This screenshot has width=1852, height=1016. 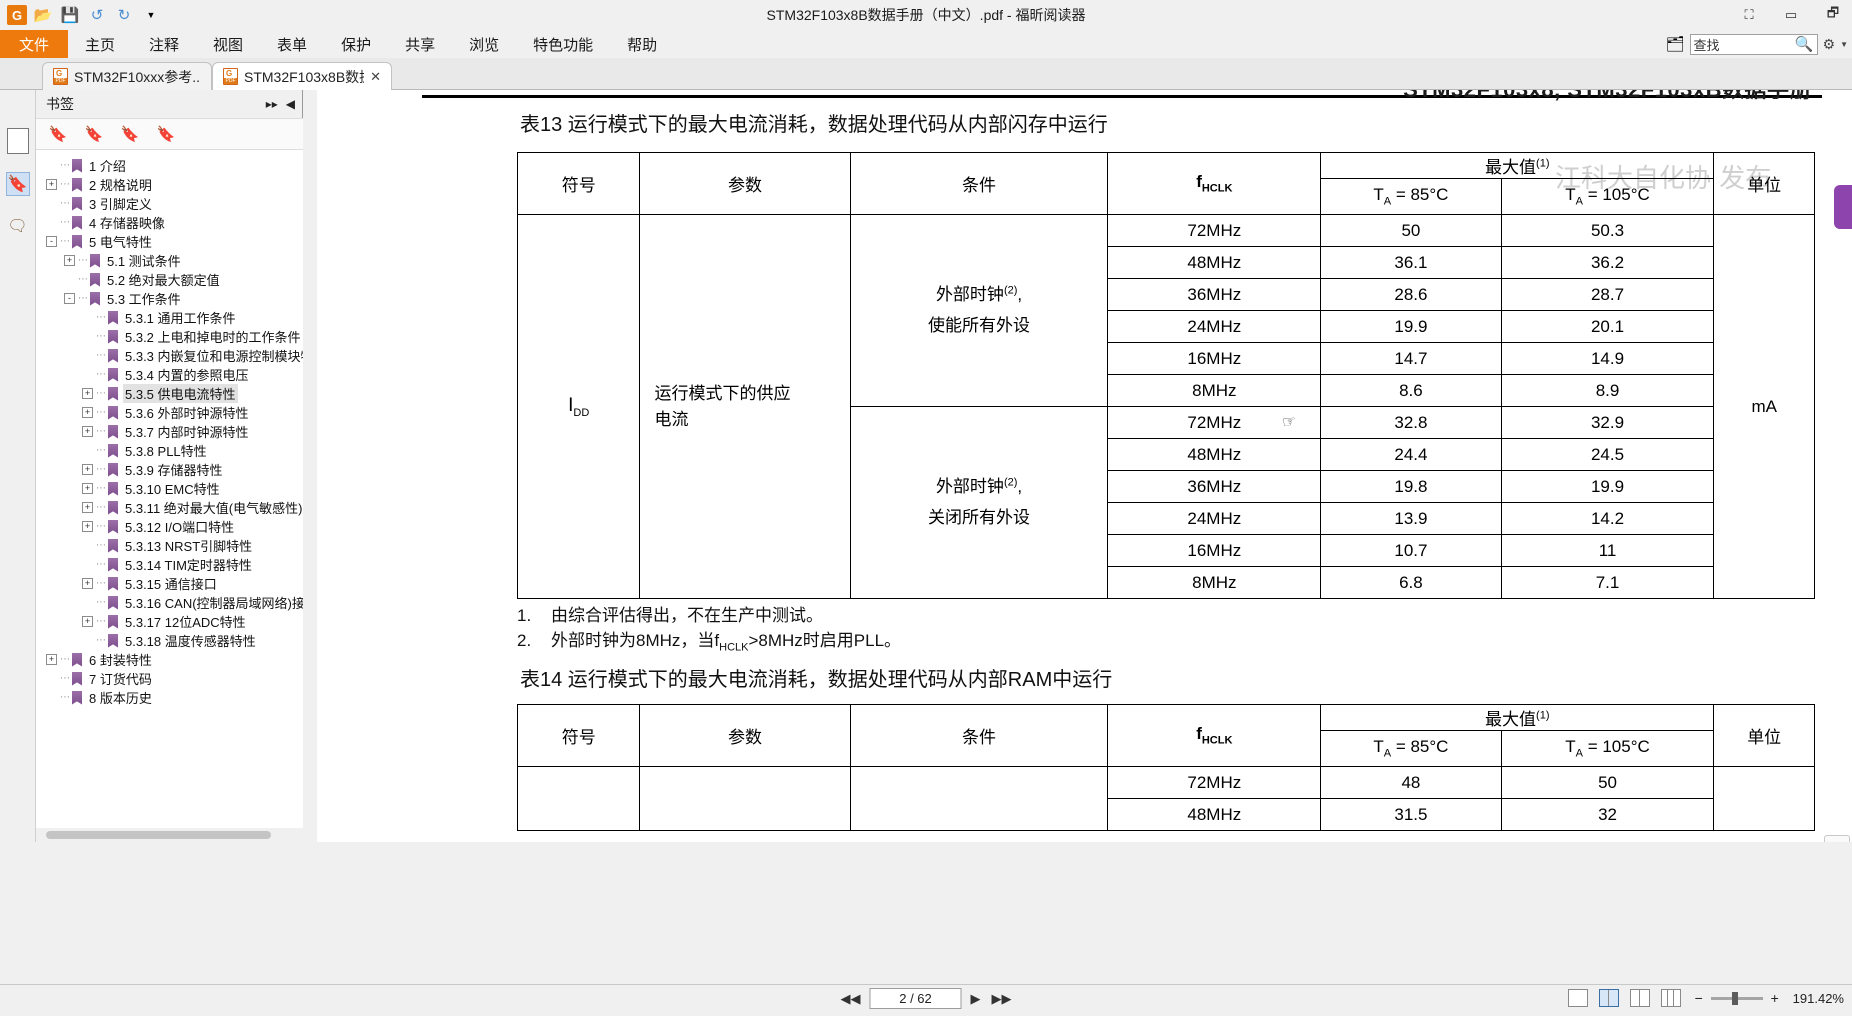 I want to click on first-page-icon: ◀◀, so click(x=851, y=999).